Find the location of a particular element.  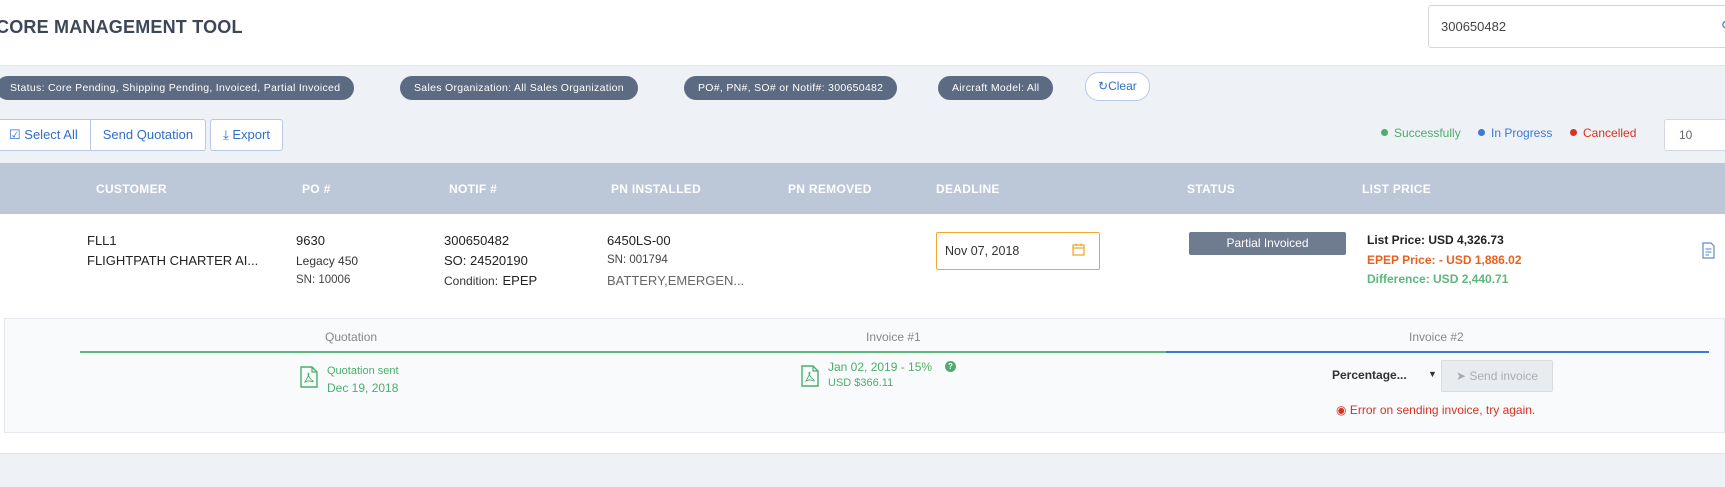

search-button: ⚲ is located at coordinates (1717, 26).